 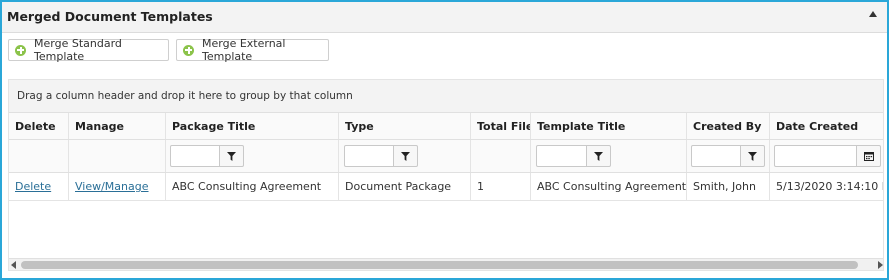 I want to click on created-by-cell: Smith, John, so click(x=727, y=186).